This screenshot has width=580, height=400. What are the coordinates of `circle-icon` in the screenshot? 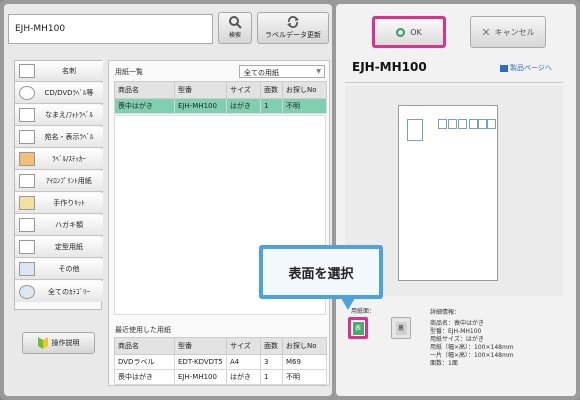 It's located at (401, 32).